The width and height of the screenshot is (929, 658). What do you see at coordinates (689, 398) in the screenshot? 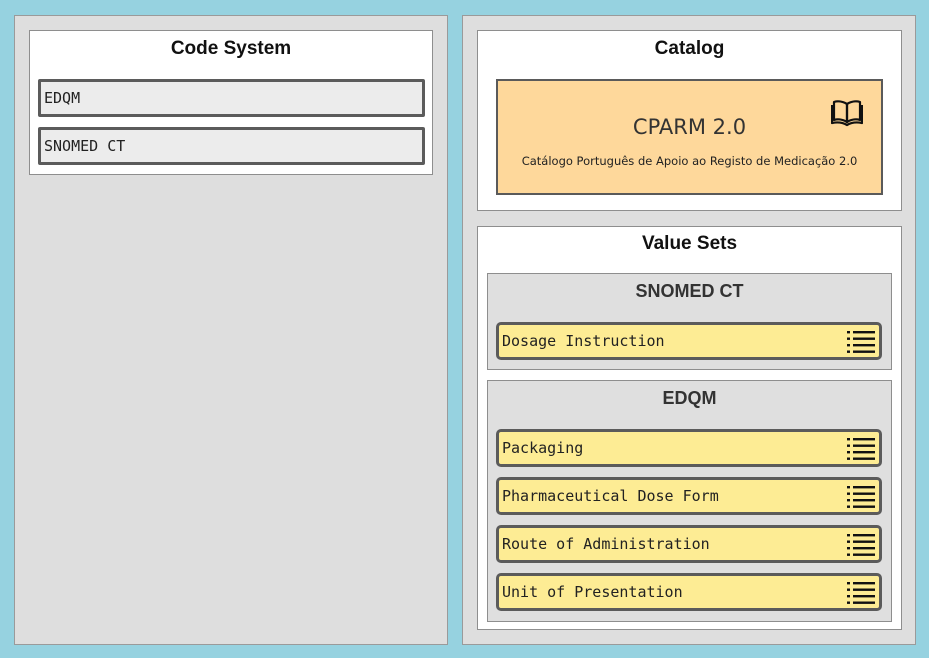
I see `value-set-group-title: EDQM` at bounding box center [689, 398].